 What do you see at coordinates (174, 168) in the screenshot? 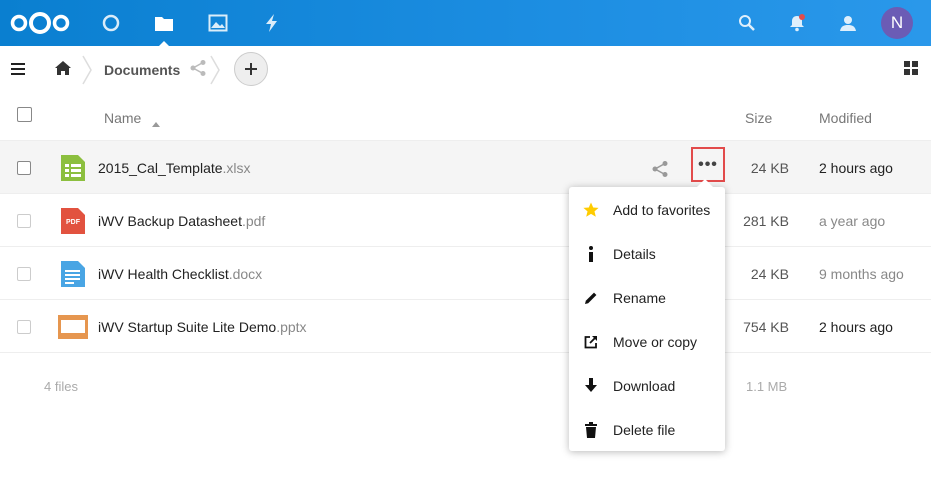
I see `file-name: 2015_Cal_Template.xlsx` at bounding box center [174, 168].